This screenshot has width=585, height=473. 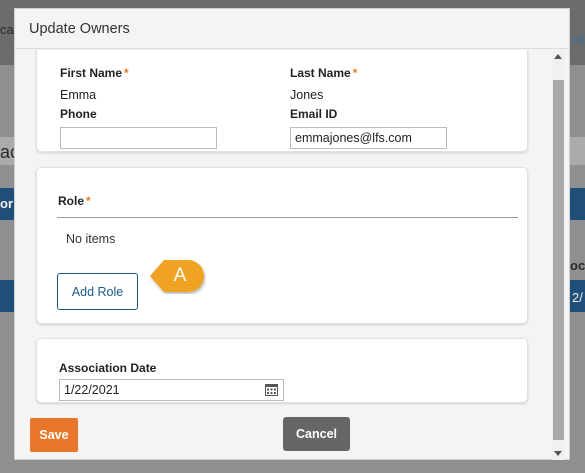 What do you see at coordinates (316, 434) in the screenshot?
I see `cancel-button: Cancel` at bounding box center [316, 434].